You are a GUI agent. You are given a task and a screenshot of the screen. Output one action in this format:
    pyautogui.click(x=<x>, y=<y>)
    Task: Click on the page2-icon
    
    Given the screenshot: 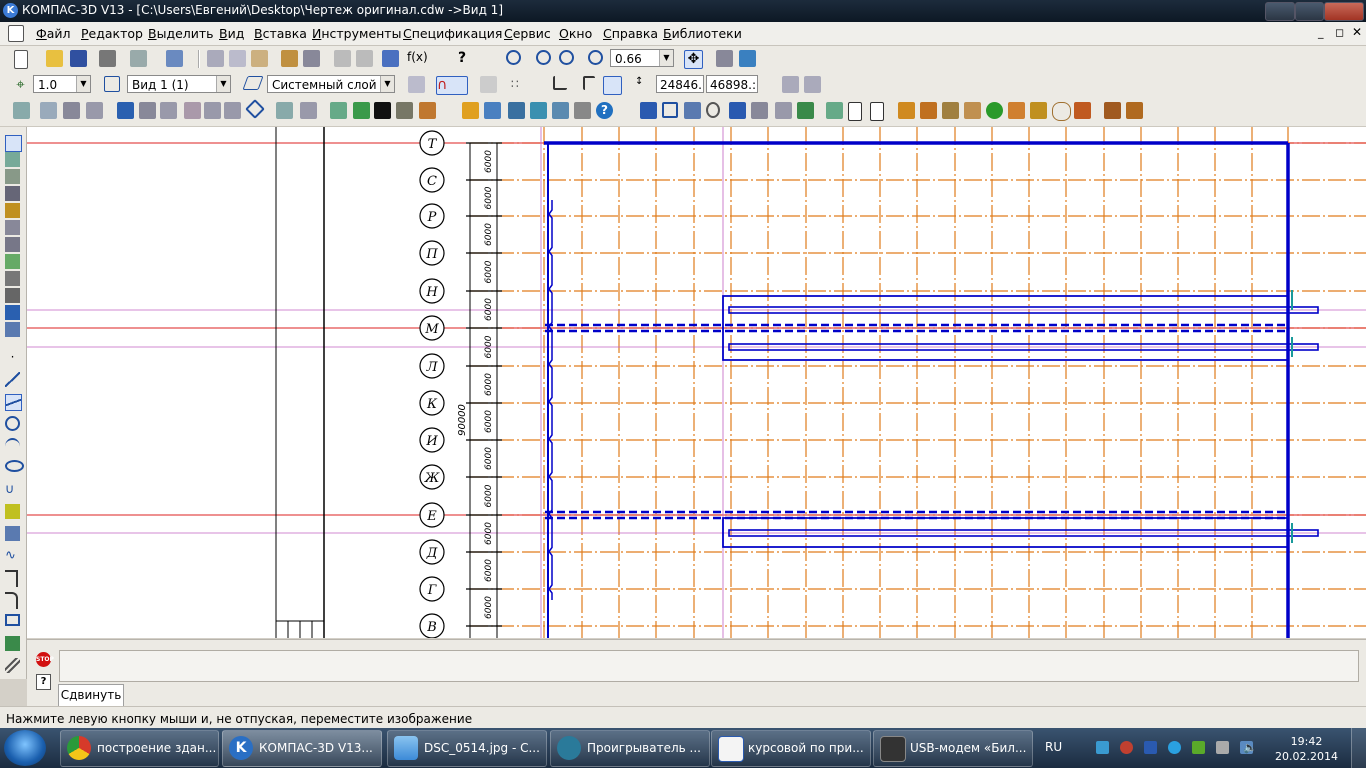 What is the action you would take?
    pyautogui.click(x=877, y=111)
    